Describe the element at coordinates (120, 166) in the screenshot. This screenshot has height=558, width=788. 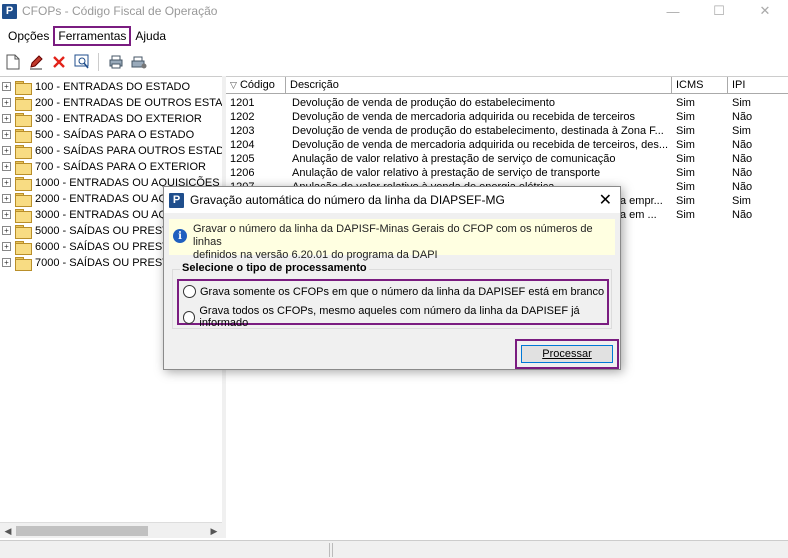
I see `tree-node-label: 700 - SAÍDAS PARA O EXTERIOR` at that location.